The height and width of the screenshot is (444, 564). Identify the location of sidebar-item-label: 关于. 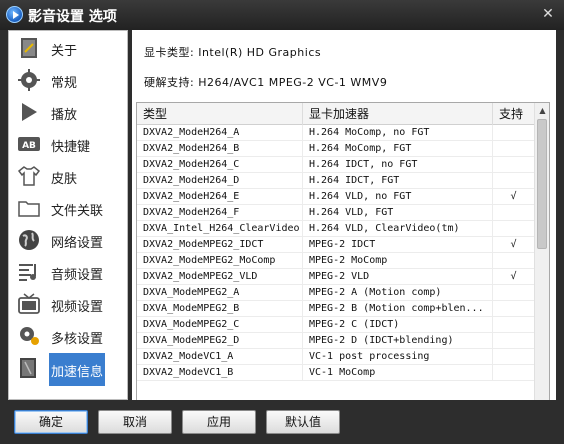
(64, 51).